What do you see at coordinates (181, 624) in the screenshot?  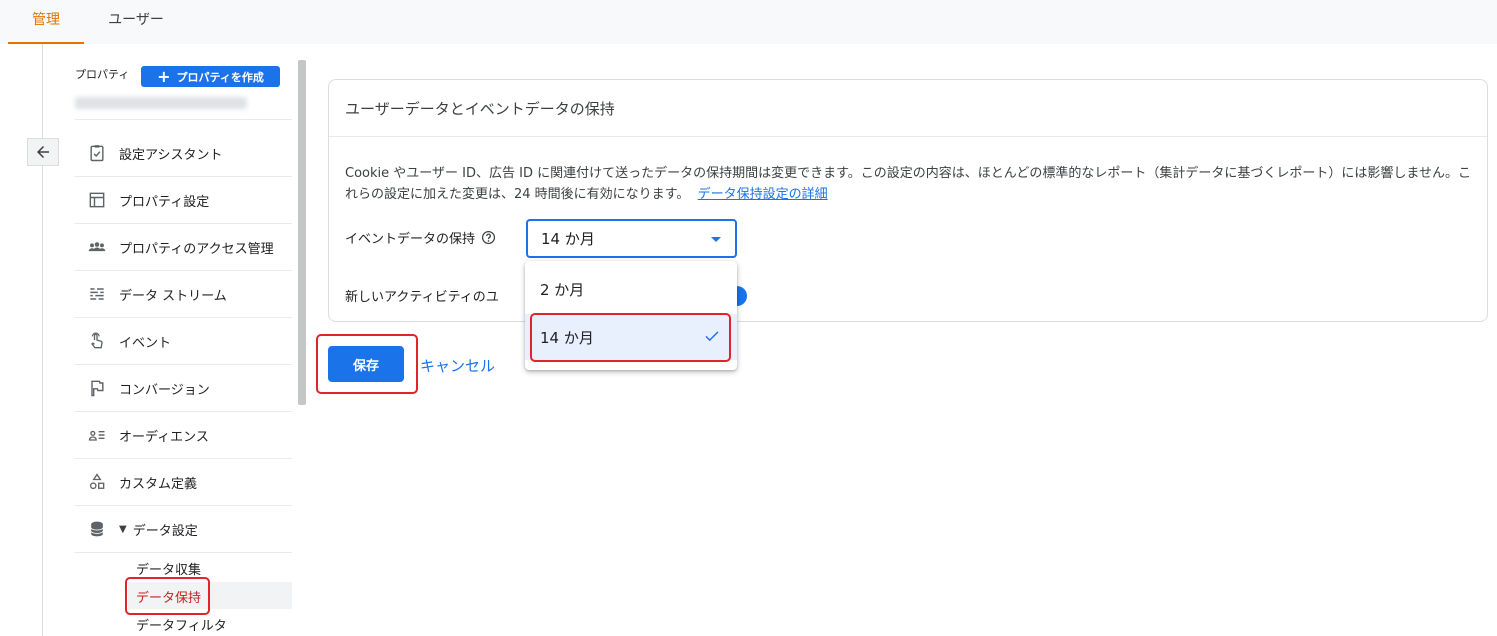 I see `sidebar-subitem-data-filters: データフィルタ` at bounding box center [181, 624].